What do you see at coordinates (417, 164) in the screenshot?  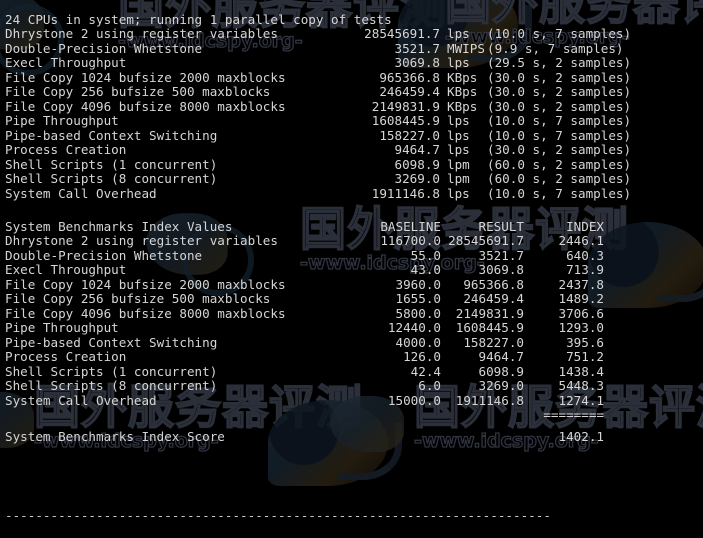 I see `benchmark-value: 6098.9` at bounding box center [417, 164].